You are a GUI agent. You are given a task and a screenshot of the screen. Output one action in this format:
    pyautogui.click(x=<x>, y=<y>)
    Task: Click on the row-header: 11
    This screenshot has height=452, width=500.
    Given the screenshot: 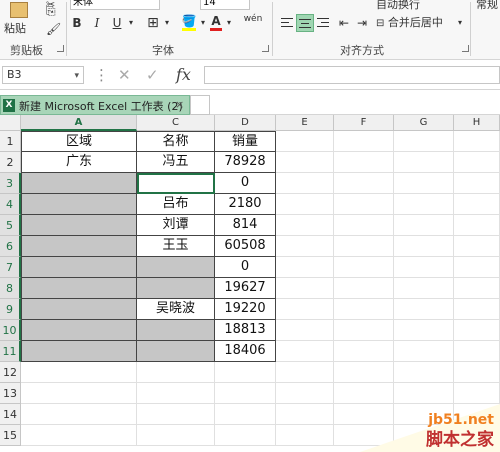 What is the action you would take?
    pyautogui.click(x=10, y=351)
    